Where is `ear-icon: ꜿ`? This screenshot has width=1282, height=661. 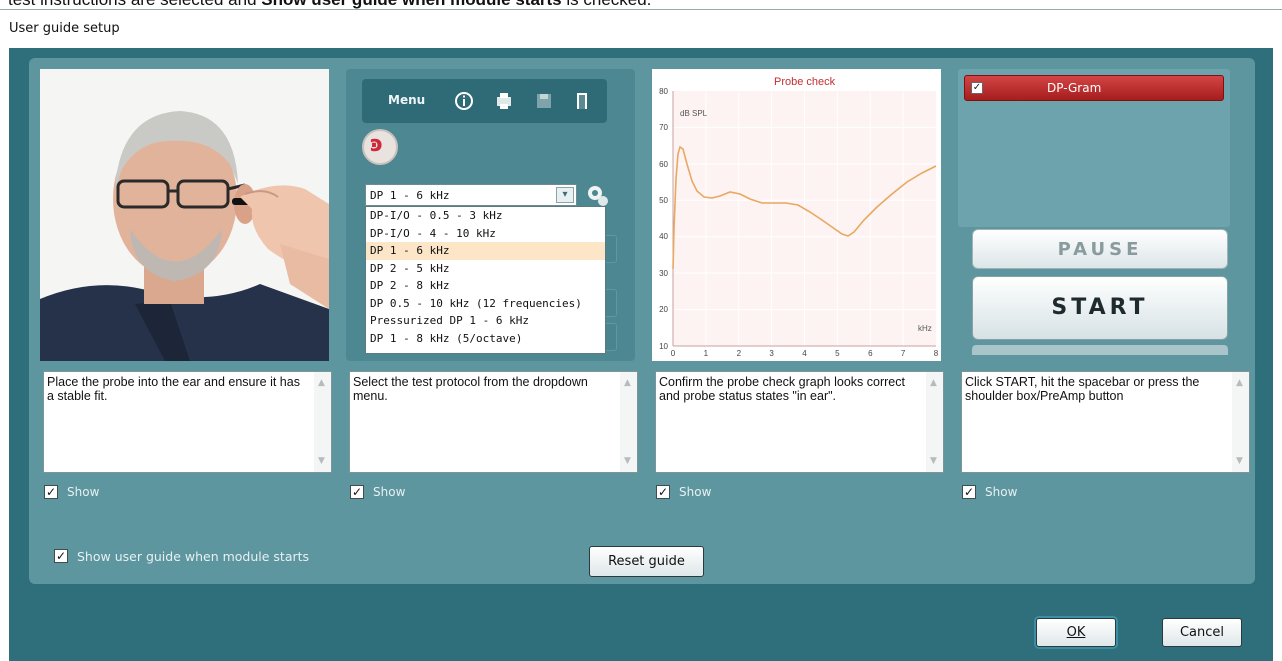 ear-icon: ꜿ is located at coordinates (376, 144).